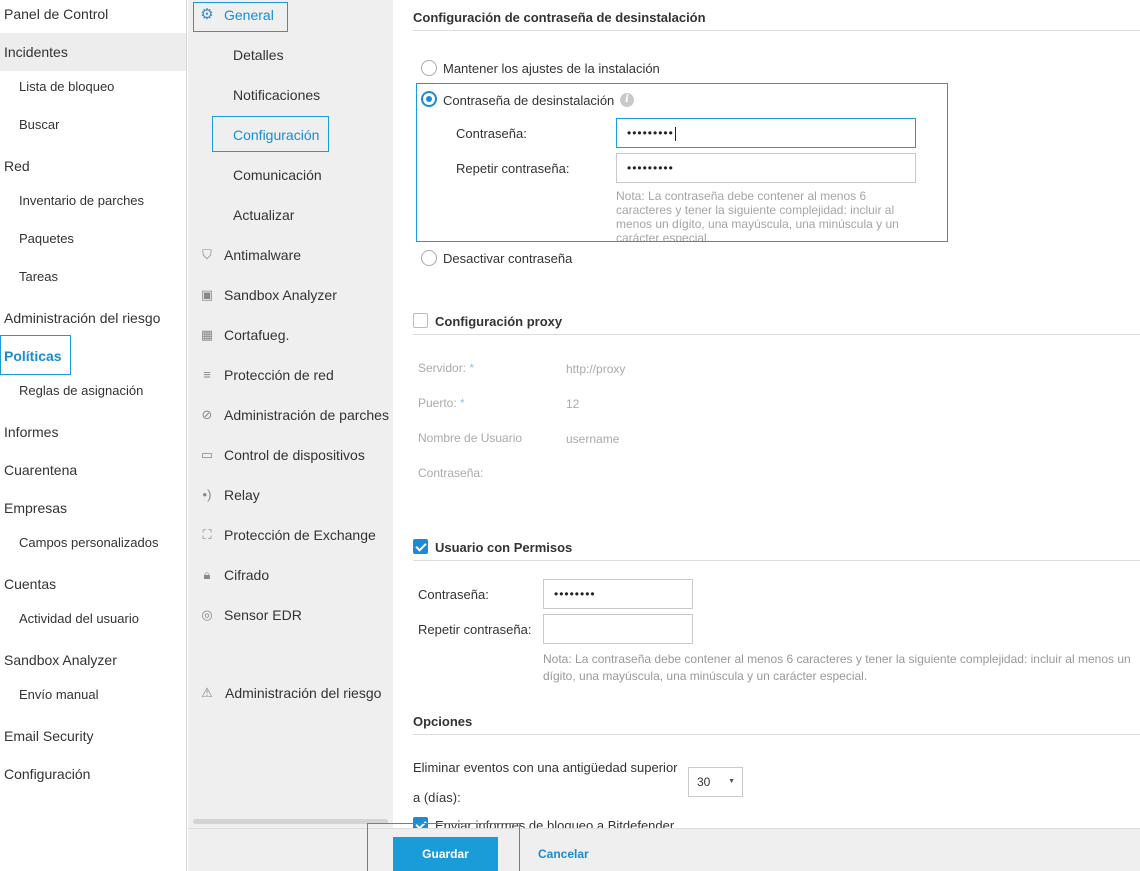  What do you see at coordinates (93, 470) in the screenshot?
I see `nav-item-cuarentena: Cuarentena` at bounding box center [93, 470].